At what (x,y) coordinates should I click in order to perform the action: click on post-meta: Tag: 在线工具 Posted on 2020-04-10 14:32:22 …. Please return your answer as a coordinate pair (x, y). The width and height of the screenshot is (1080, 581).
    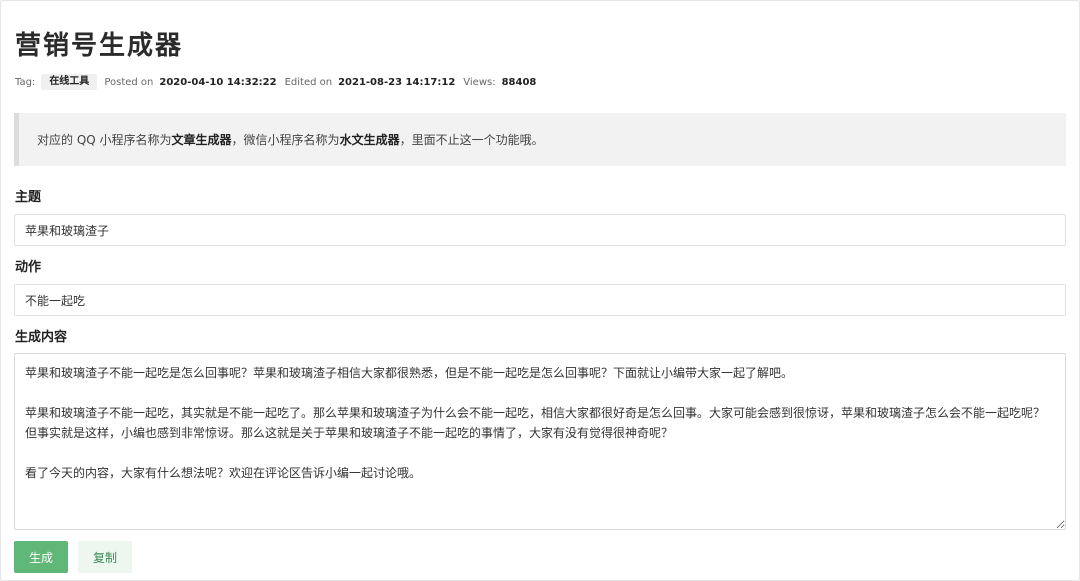
    Looking at the image, I should click on (279, 82).